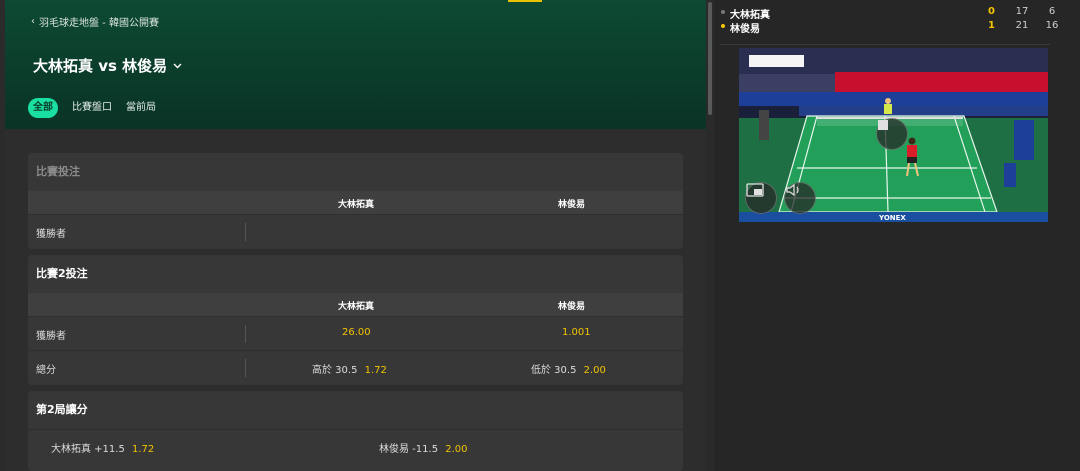 This screenshot has height=471, width=1080. What do you see at coordinates (355, 274) in the screenshot?
I see `market-title: 比賽2投注` at bounding box center [355, 274].